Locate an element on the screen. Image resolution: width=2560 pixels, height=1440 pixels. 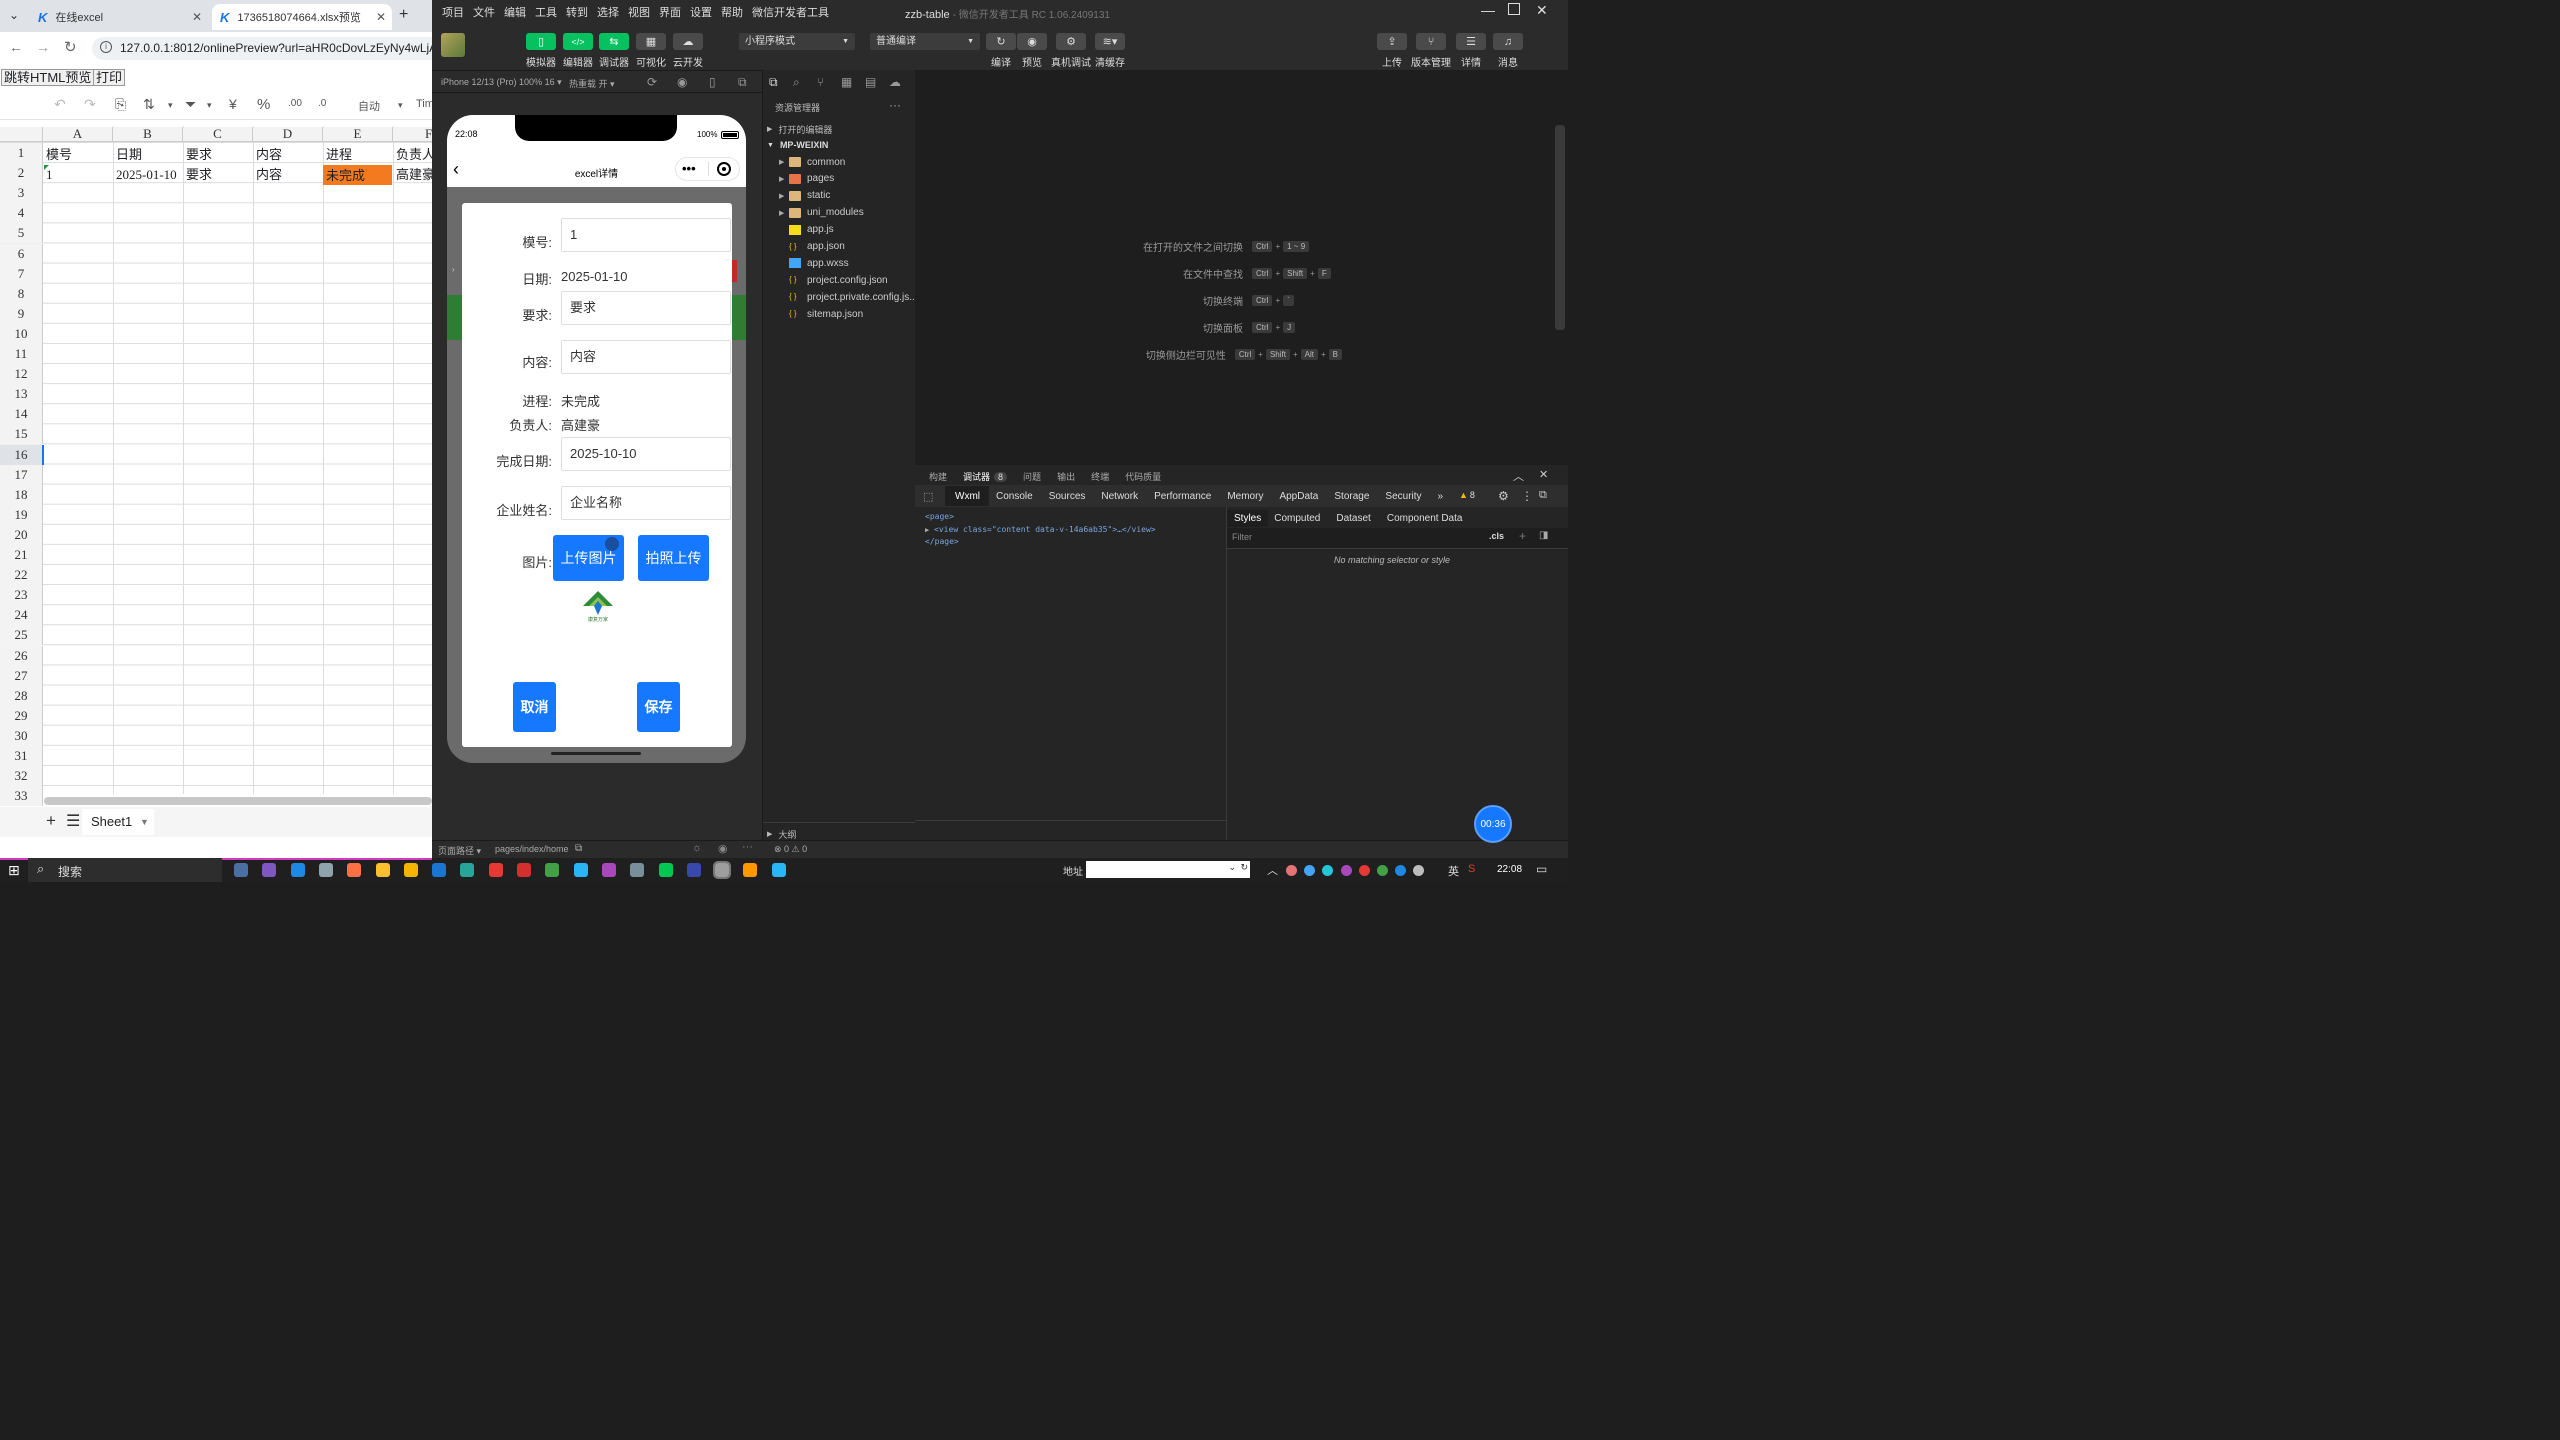
menu-item: 选择 is located at coordinates (608, 12).